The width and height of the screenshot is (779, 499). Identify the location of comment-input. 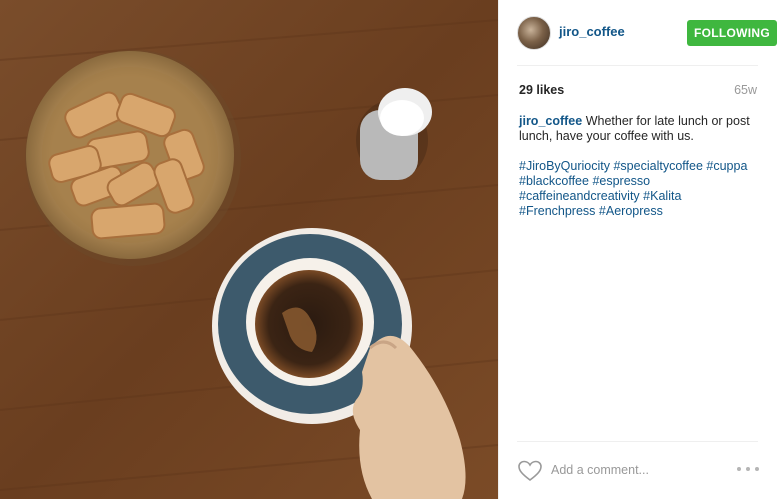
(636, 470).